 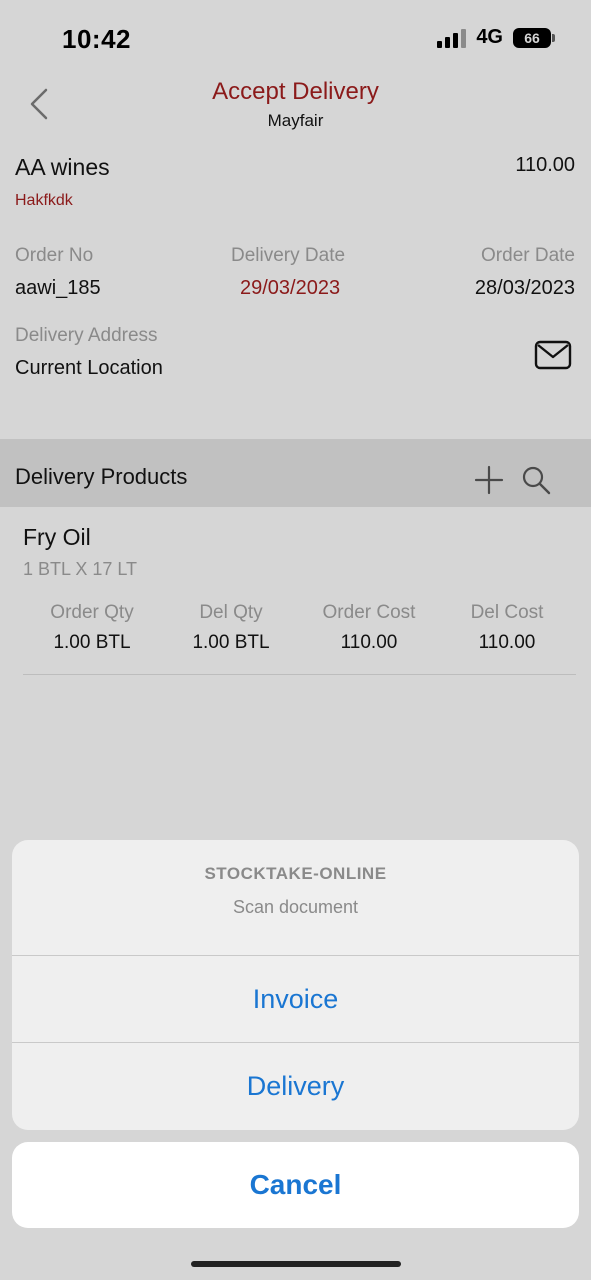 What do you see at coordinates (528, 255) in the screenshot?
I see `order-date-label: Order Date` at bounding box center [528, 255].